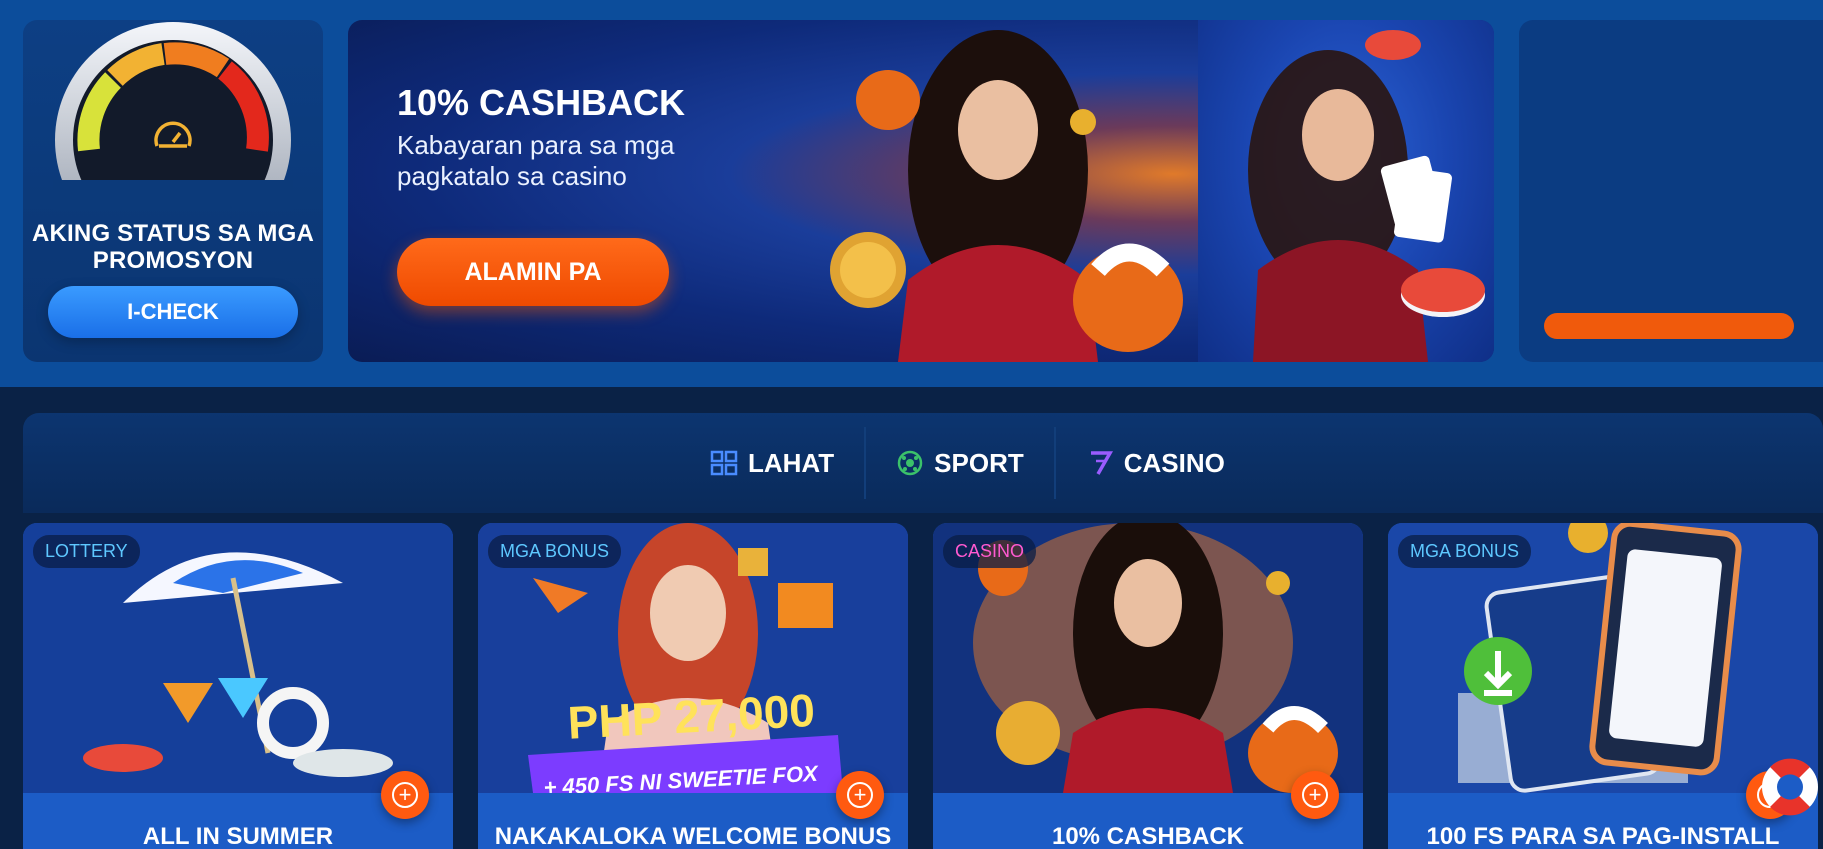  I want to click on promo-badge: CASINO, so click(990, 551).